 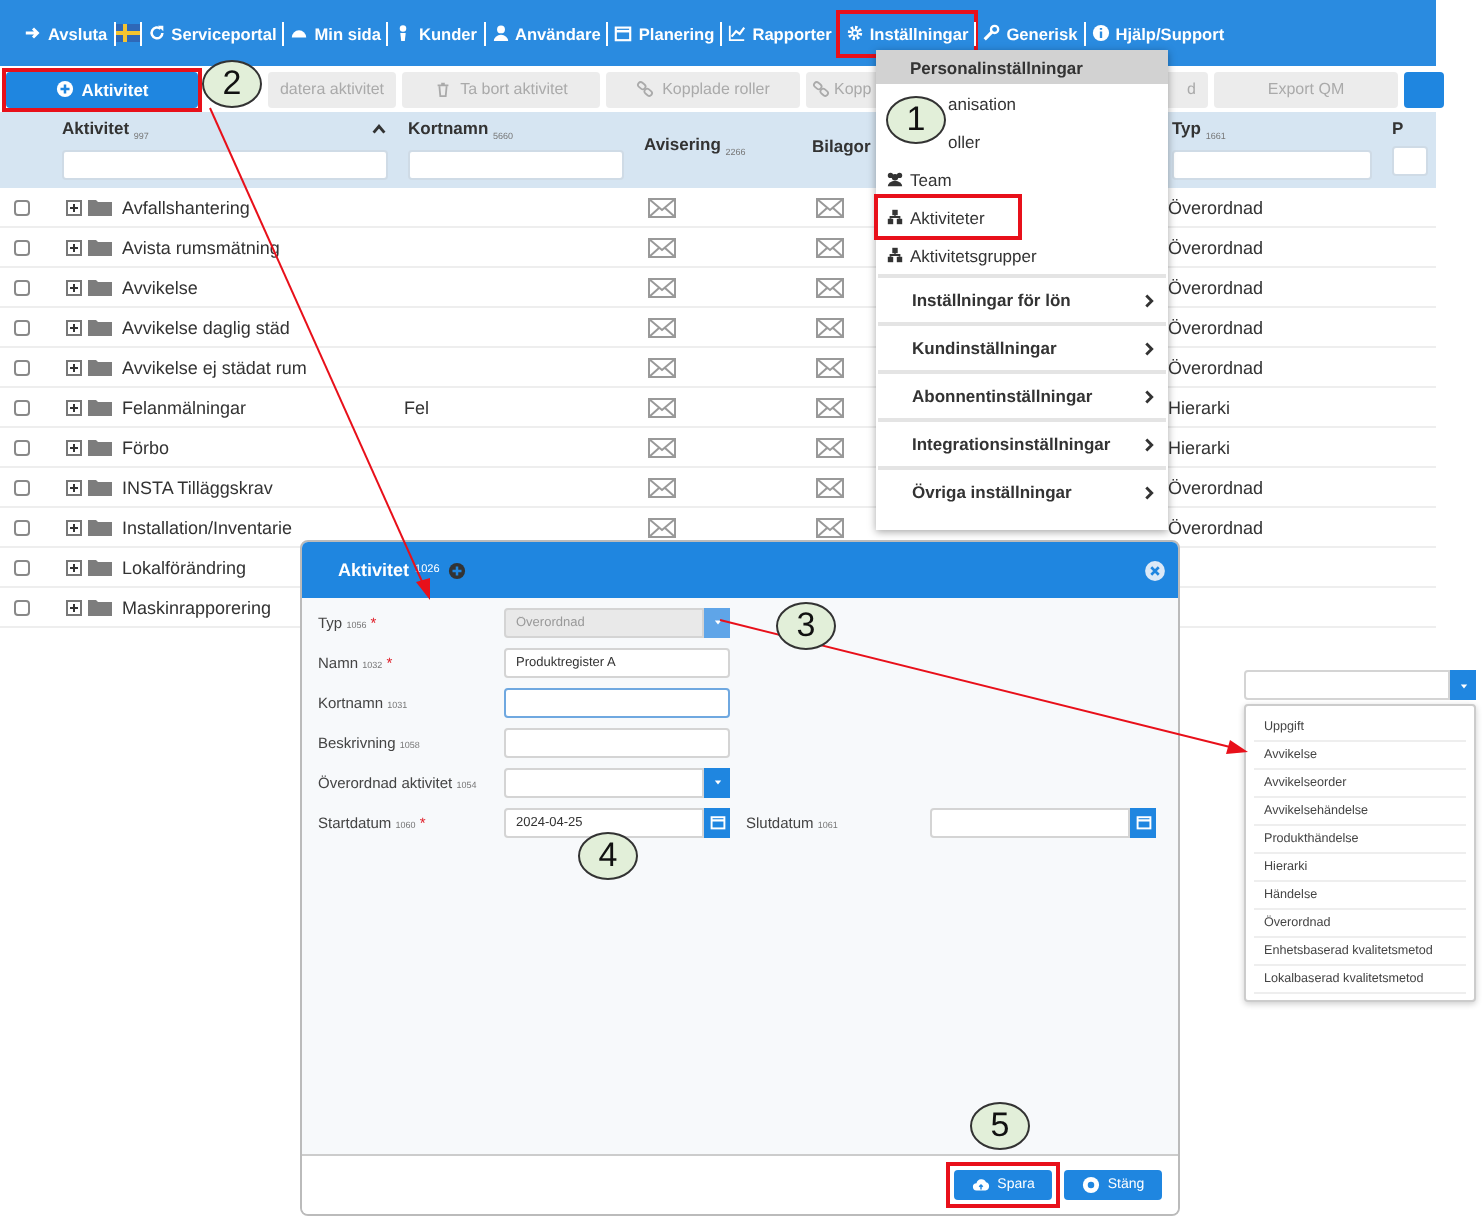 What do you see at coordinates (435, 33) in the screenshot?
I see `nav-link: Kunder` at bounding box center [435, 33].